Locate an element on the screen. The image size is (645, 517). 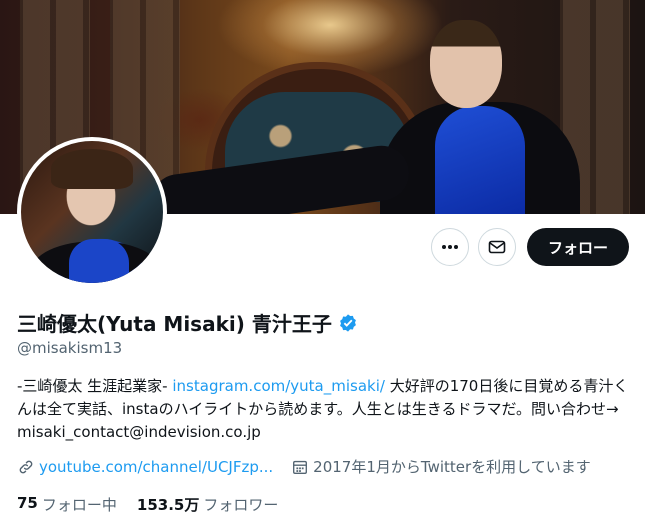
bio-text: -三崎優太 生涯起業家- is located at coordinates (95, 386).